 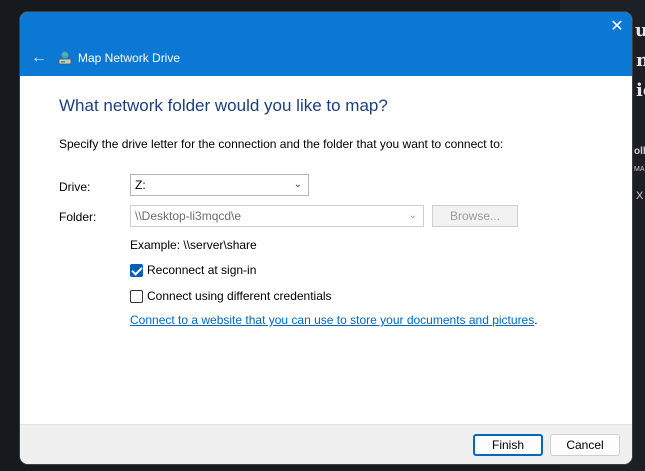 I want to click on background-text-2: nc, so click(x=640, y=60).